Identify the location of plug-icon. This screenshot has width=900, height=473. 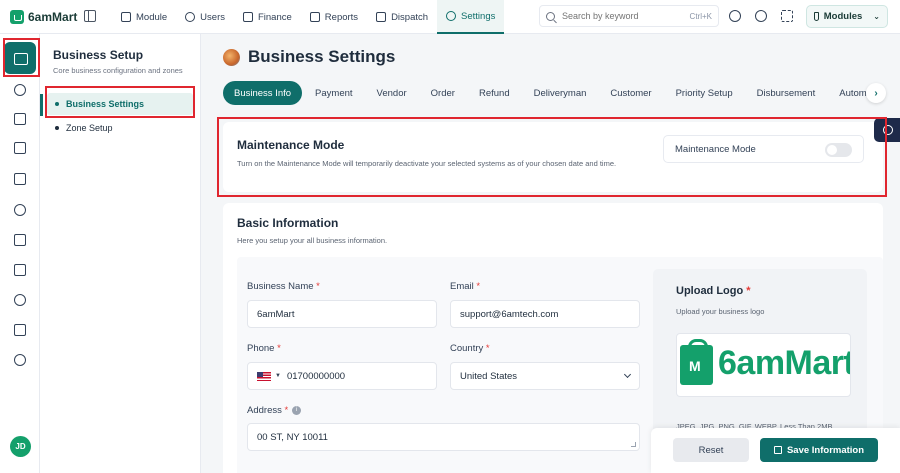
(20, 300).